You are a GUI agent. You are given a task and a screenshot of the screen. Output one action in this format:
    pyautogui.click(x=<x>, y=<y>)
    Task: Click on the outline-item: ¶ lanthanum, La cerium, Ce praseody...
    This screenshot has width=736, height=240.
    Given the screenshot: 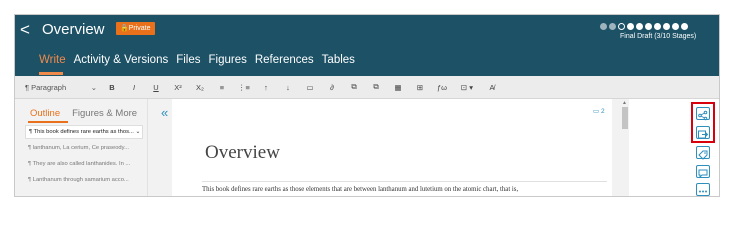 What is the action you would take?
    pyautogui.click(x=84, y=148)
    